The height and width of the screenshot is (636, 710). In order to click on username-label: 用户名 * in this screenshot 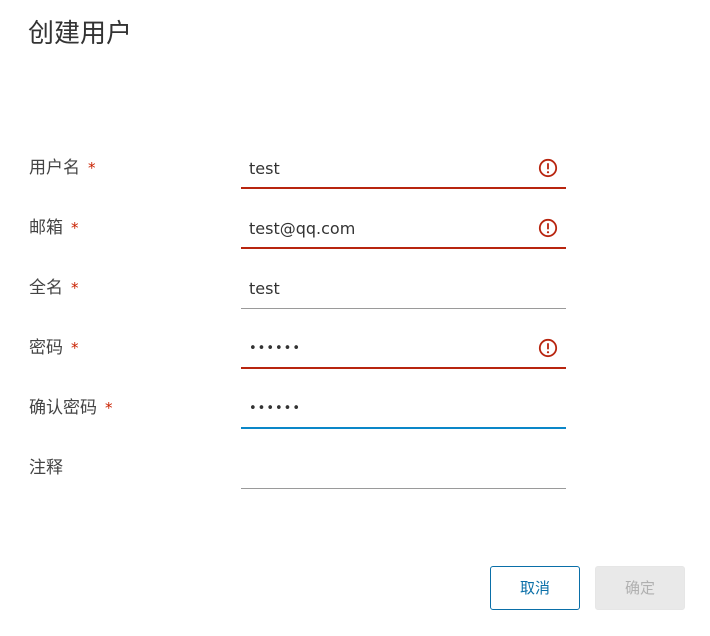, I will do `click(62, 168)`.